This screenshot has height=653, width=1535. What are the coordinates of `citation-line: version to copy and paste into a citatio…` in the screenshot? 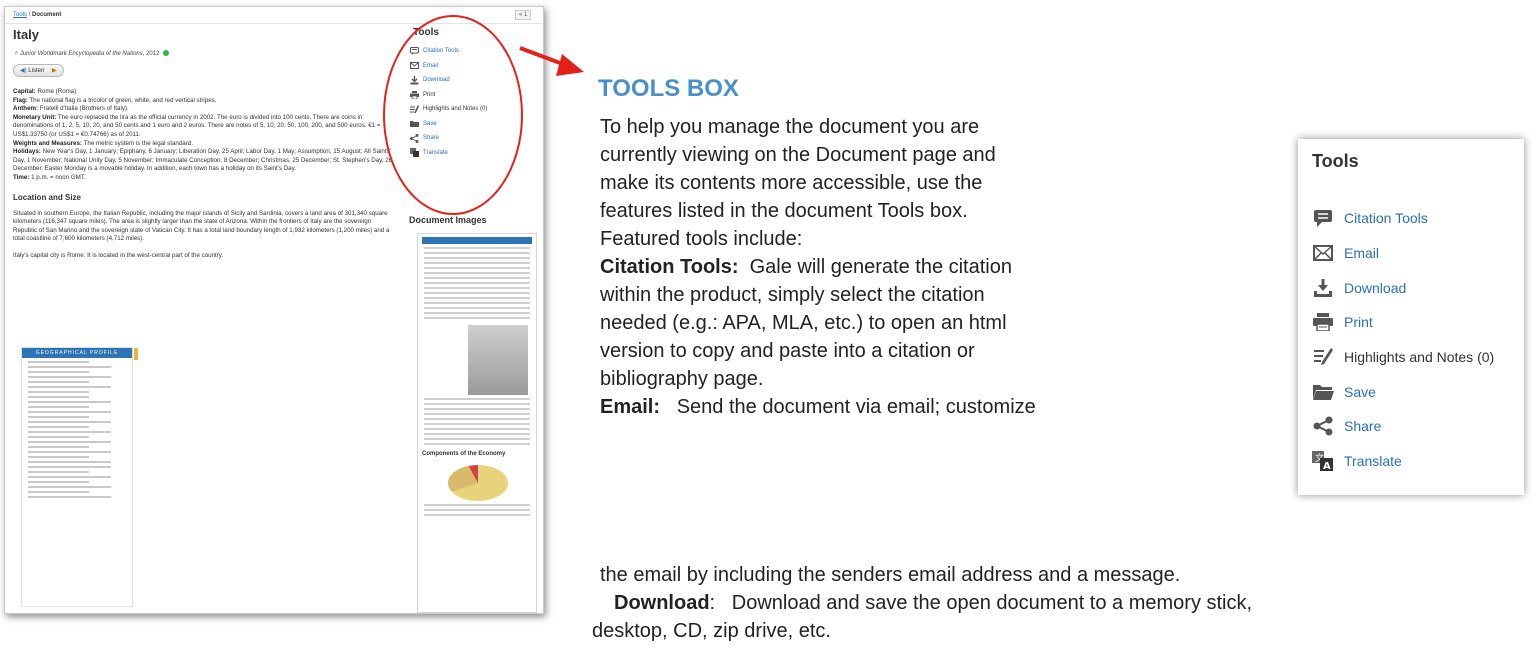 It's located at (787, 351).